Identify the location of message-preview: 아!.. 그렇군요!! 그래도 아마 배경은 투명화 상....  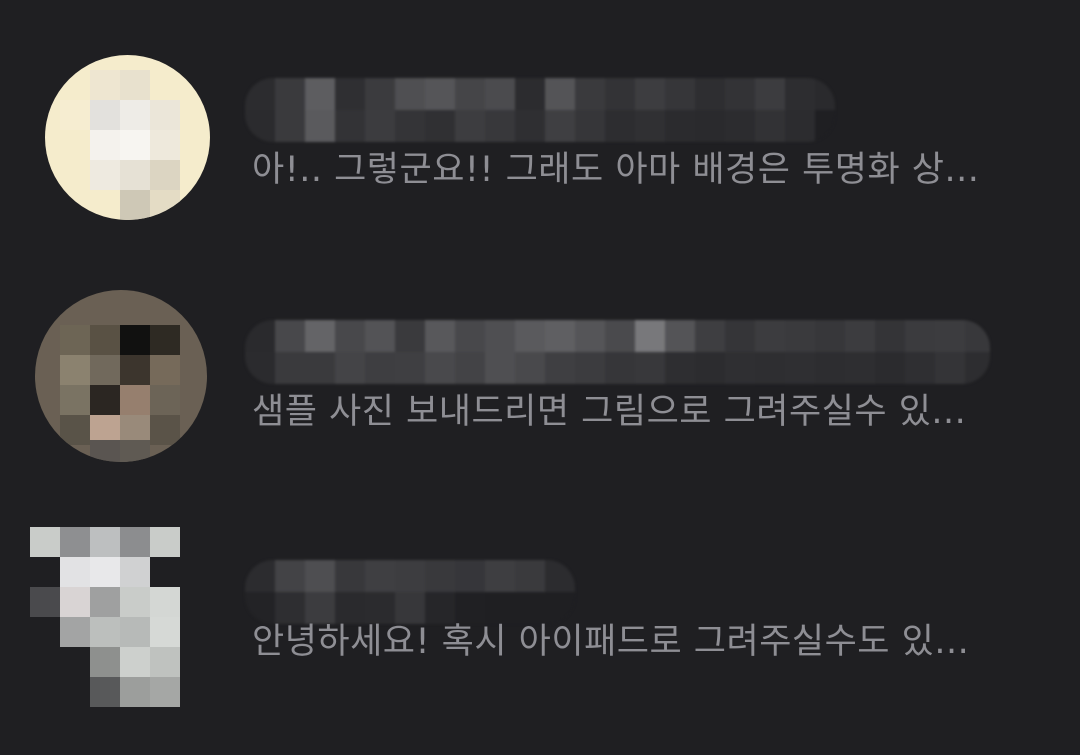
(616, 170).